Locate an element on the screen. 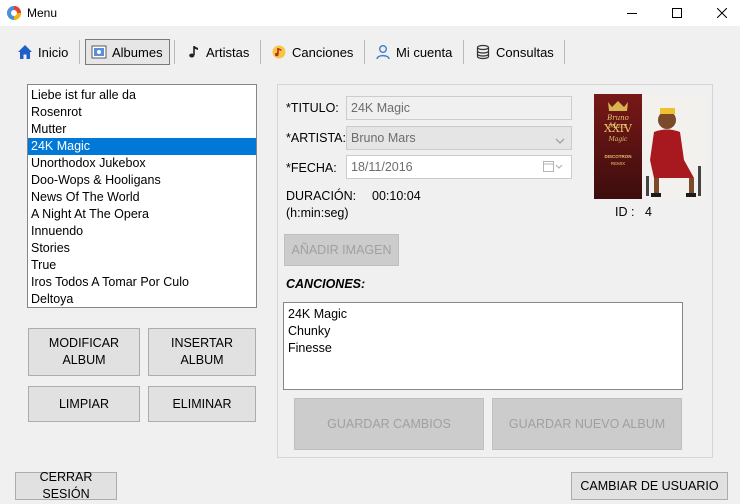  cover-number-text: XXIV is located at coordinates (618, 128).